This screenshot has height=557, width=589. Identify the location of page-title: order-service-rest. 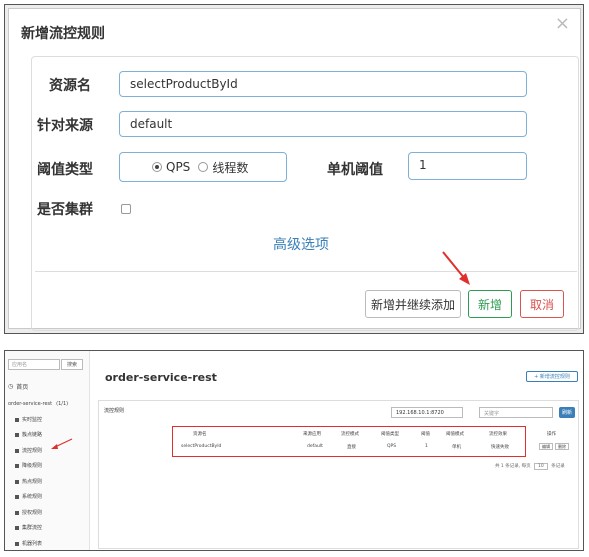
(161, 377).